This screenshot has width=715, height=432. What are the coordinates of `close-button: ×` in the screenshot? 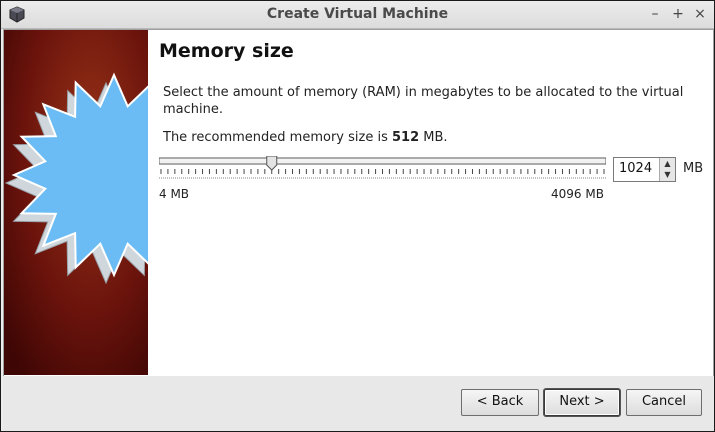 It's located at (700, 14).